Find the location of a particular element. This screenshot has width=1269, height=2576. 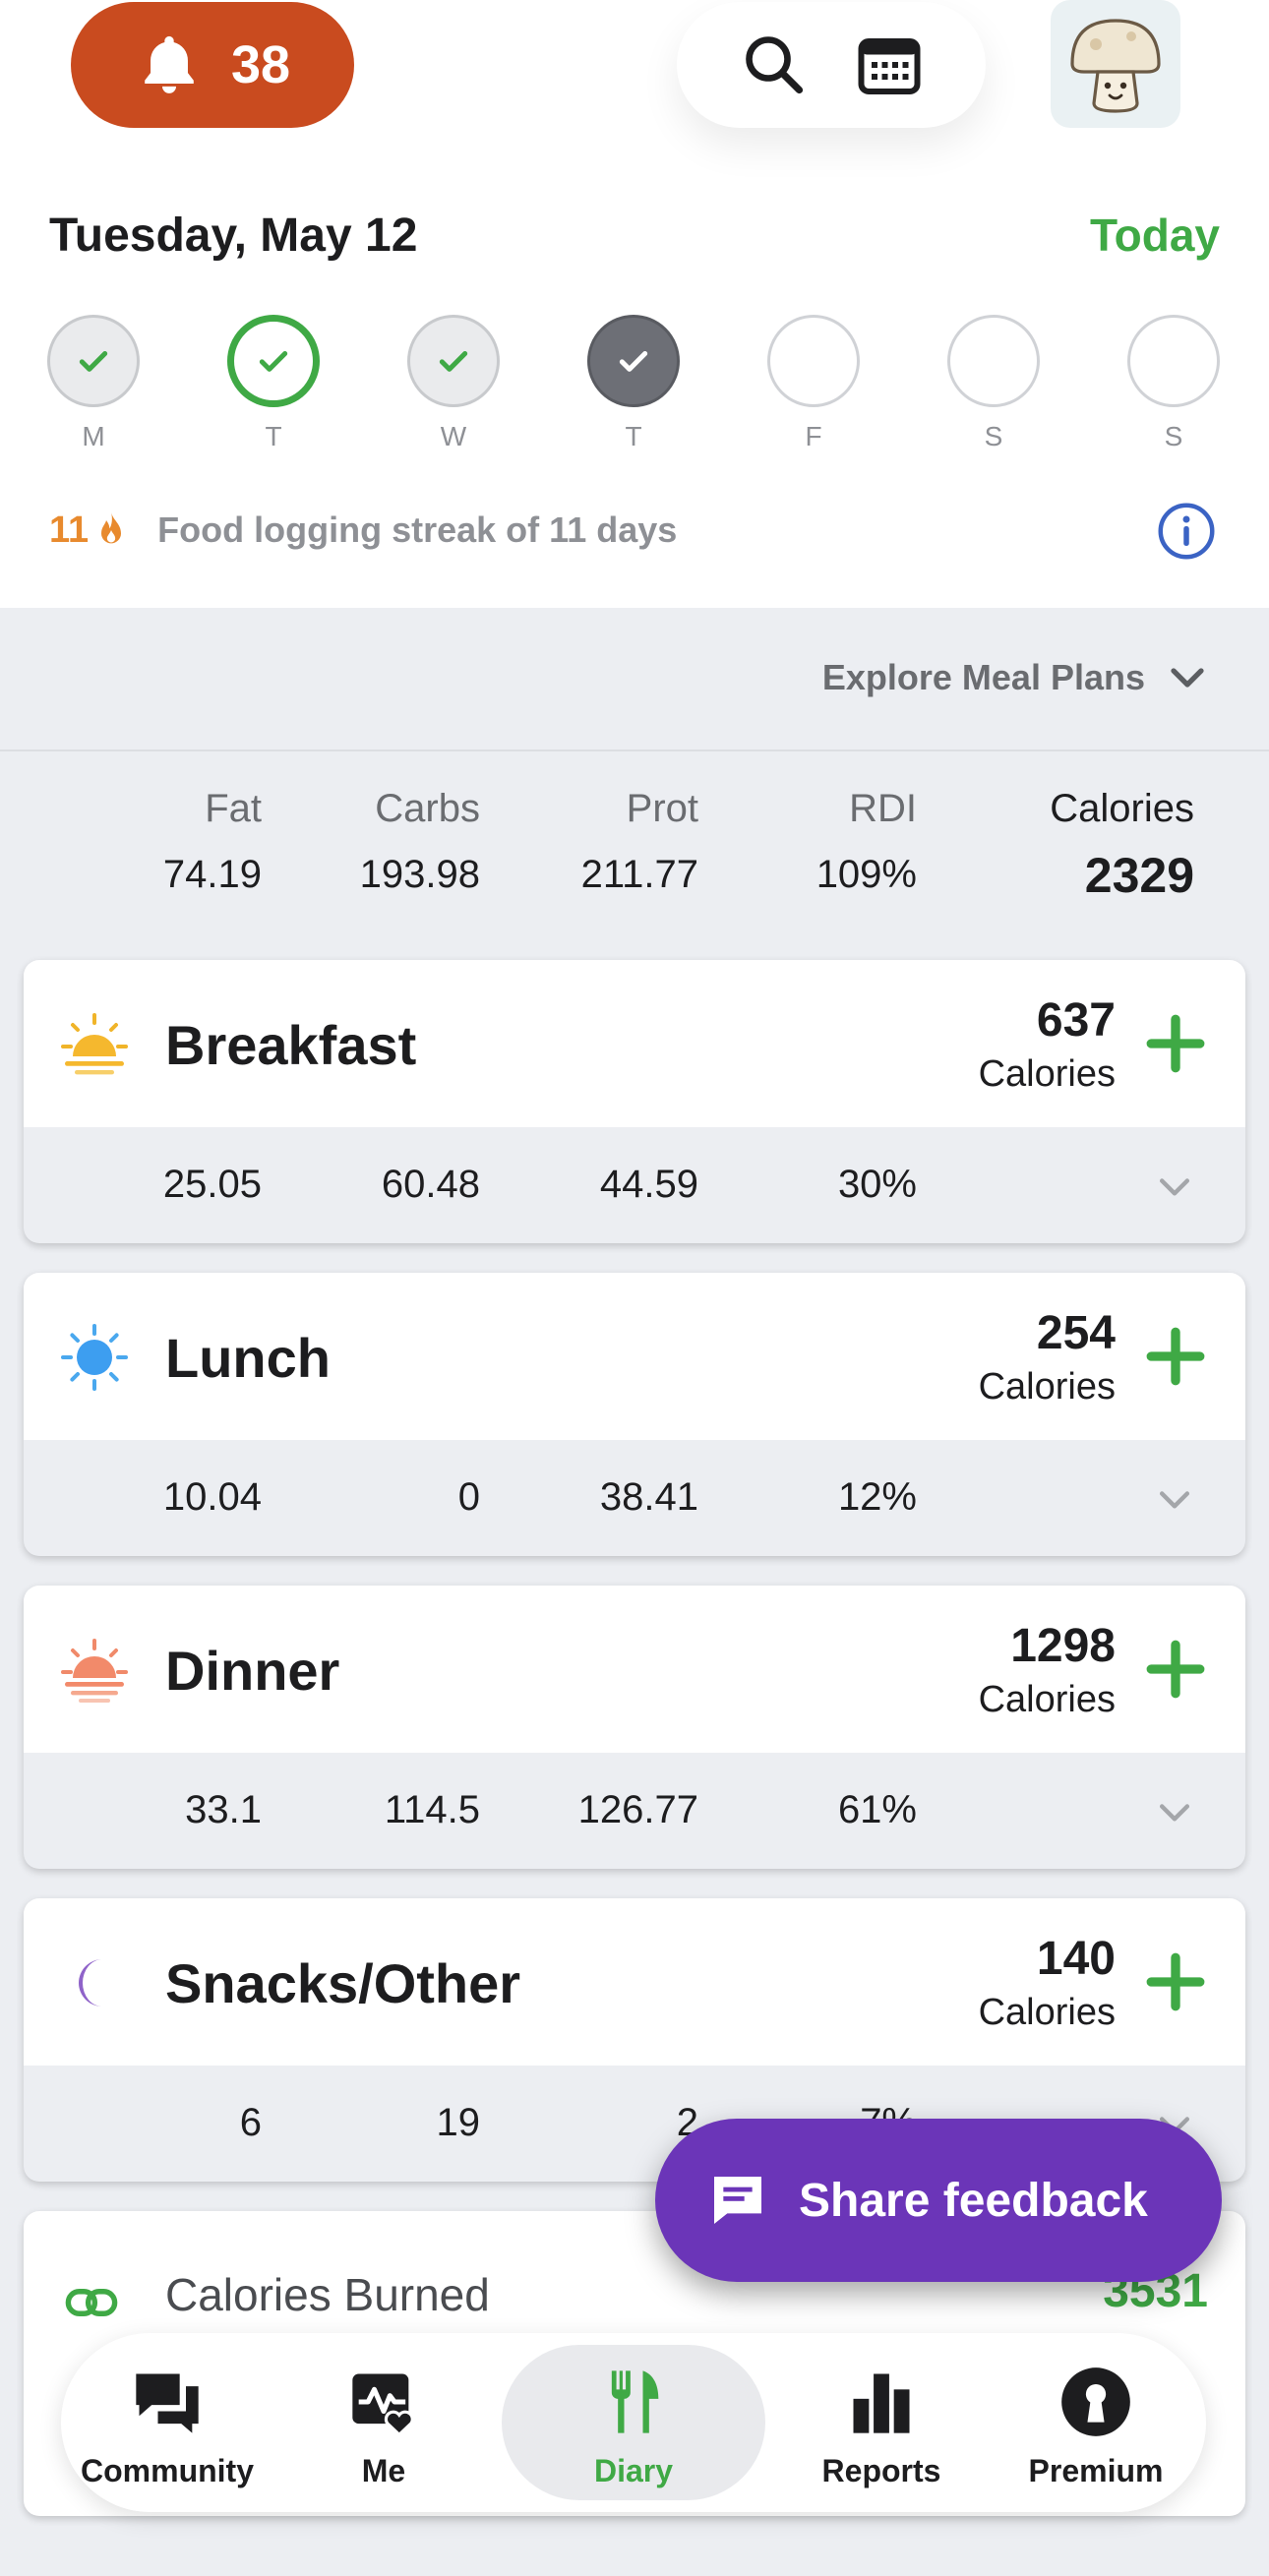

meal-macros-row: 33.1 114.5 126.77 61% is located at coordinates (634, 1811).